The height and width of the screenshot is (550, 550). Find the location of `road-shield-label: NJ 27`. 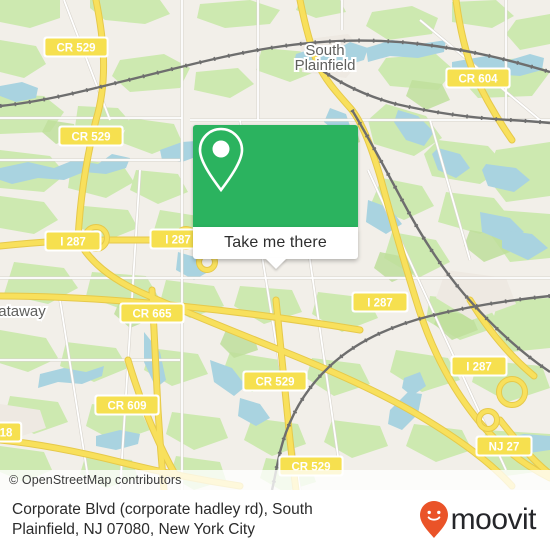

road-shield-label: NJ 27 is located at coordinates (504, 448).